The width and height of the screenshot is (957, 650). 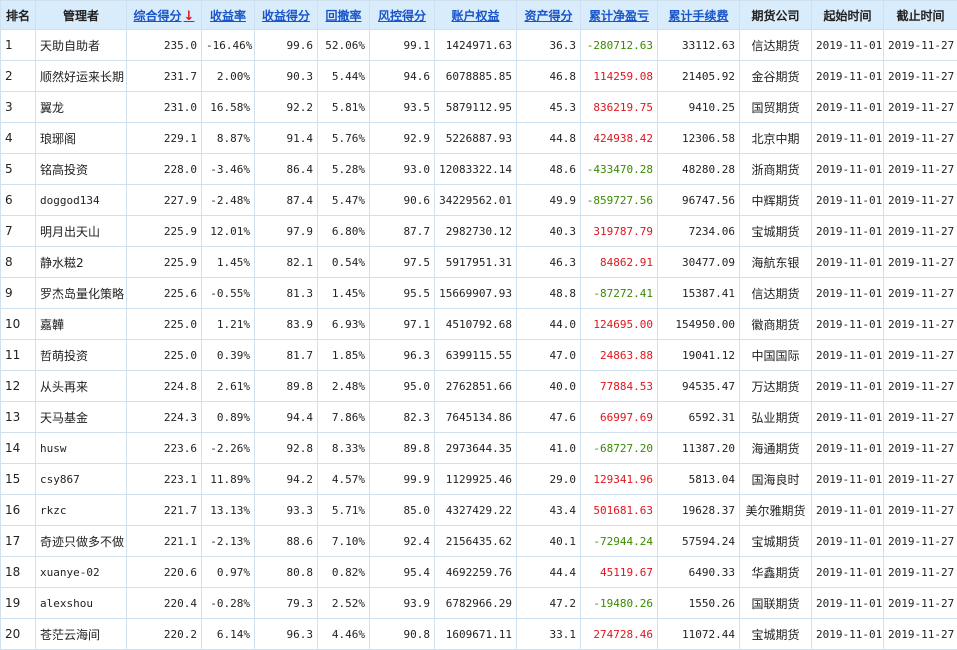 What do you see at coordinates (549, 572) in the screenshot?
I see `cell-asset-score: 44.4` at bounding box center [549, 572].